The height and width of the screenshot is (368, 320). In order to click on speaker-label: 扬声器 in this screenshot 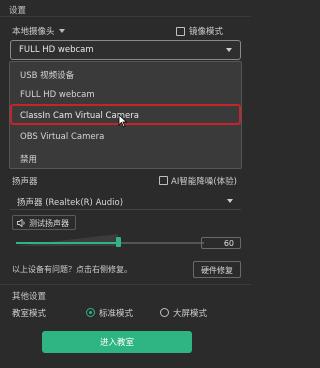, I will do `click(25, 182)`.